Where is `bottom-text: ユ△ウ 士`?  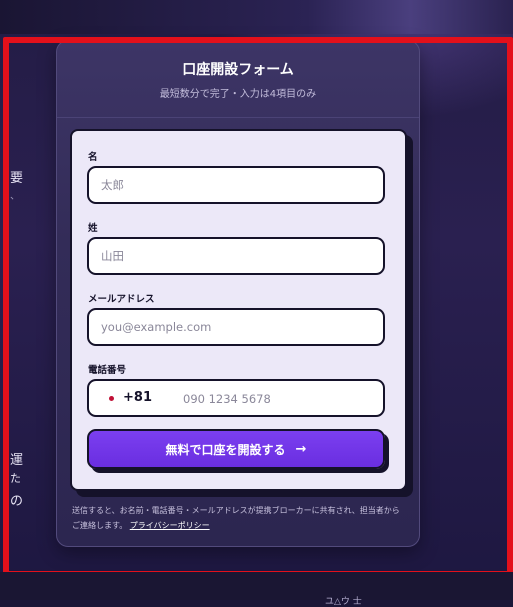 bottom-text: ユ△ウ 士 is located at coordinates (343, 602).